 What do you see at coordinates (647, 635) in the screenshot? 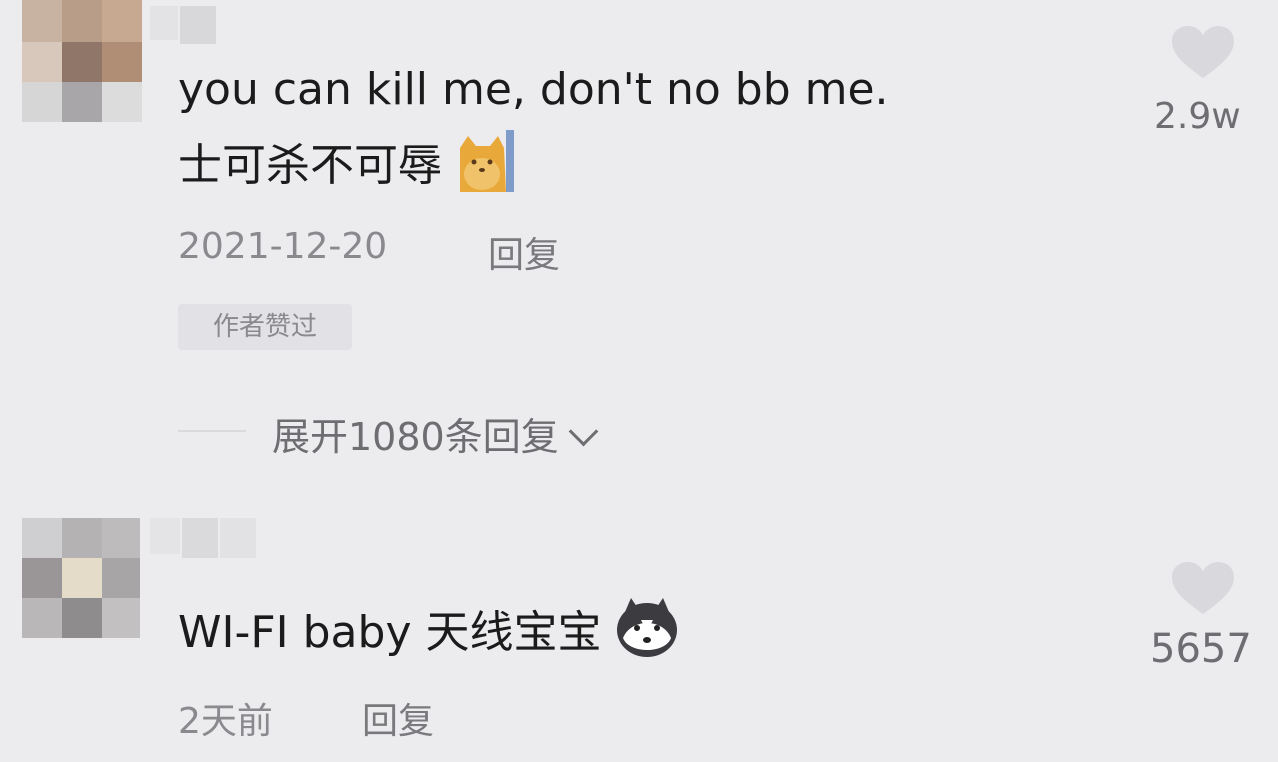
I see `husky-icon` at bounding box center [647, 635].